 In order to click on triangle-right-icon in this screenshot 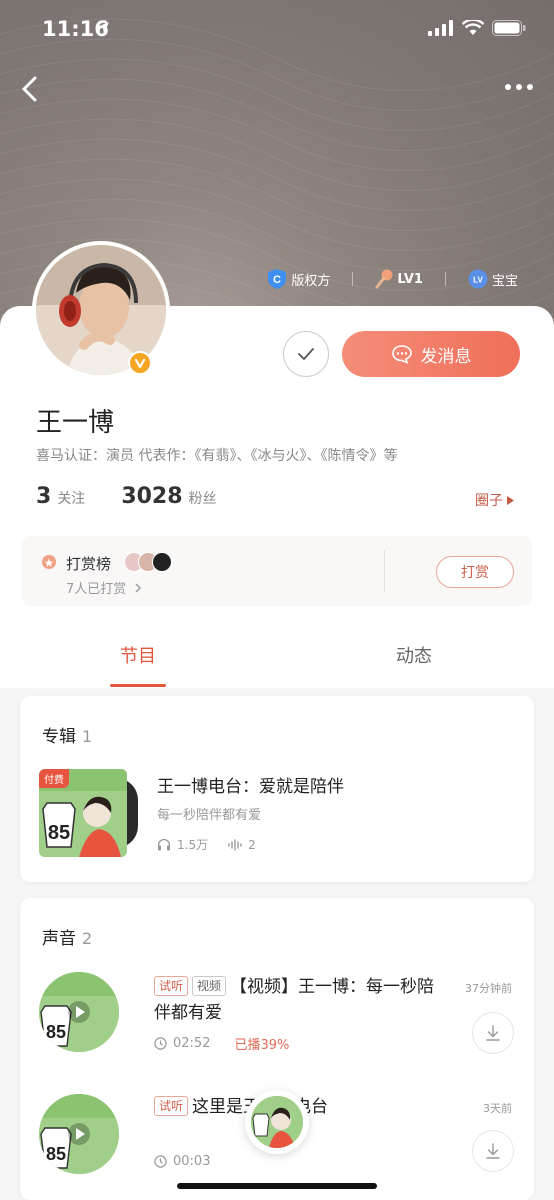, I will do `click(510, 500)`.